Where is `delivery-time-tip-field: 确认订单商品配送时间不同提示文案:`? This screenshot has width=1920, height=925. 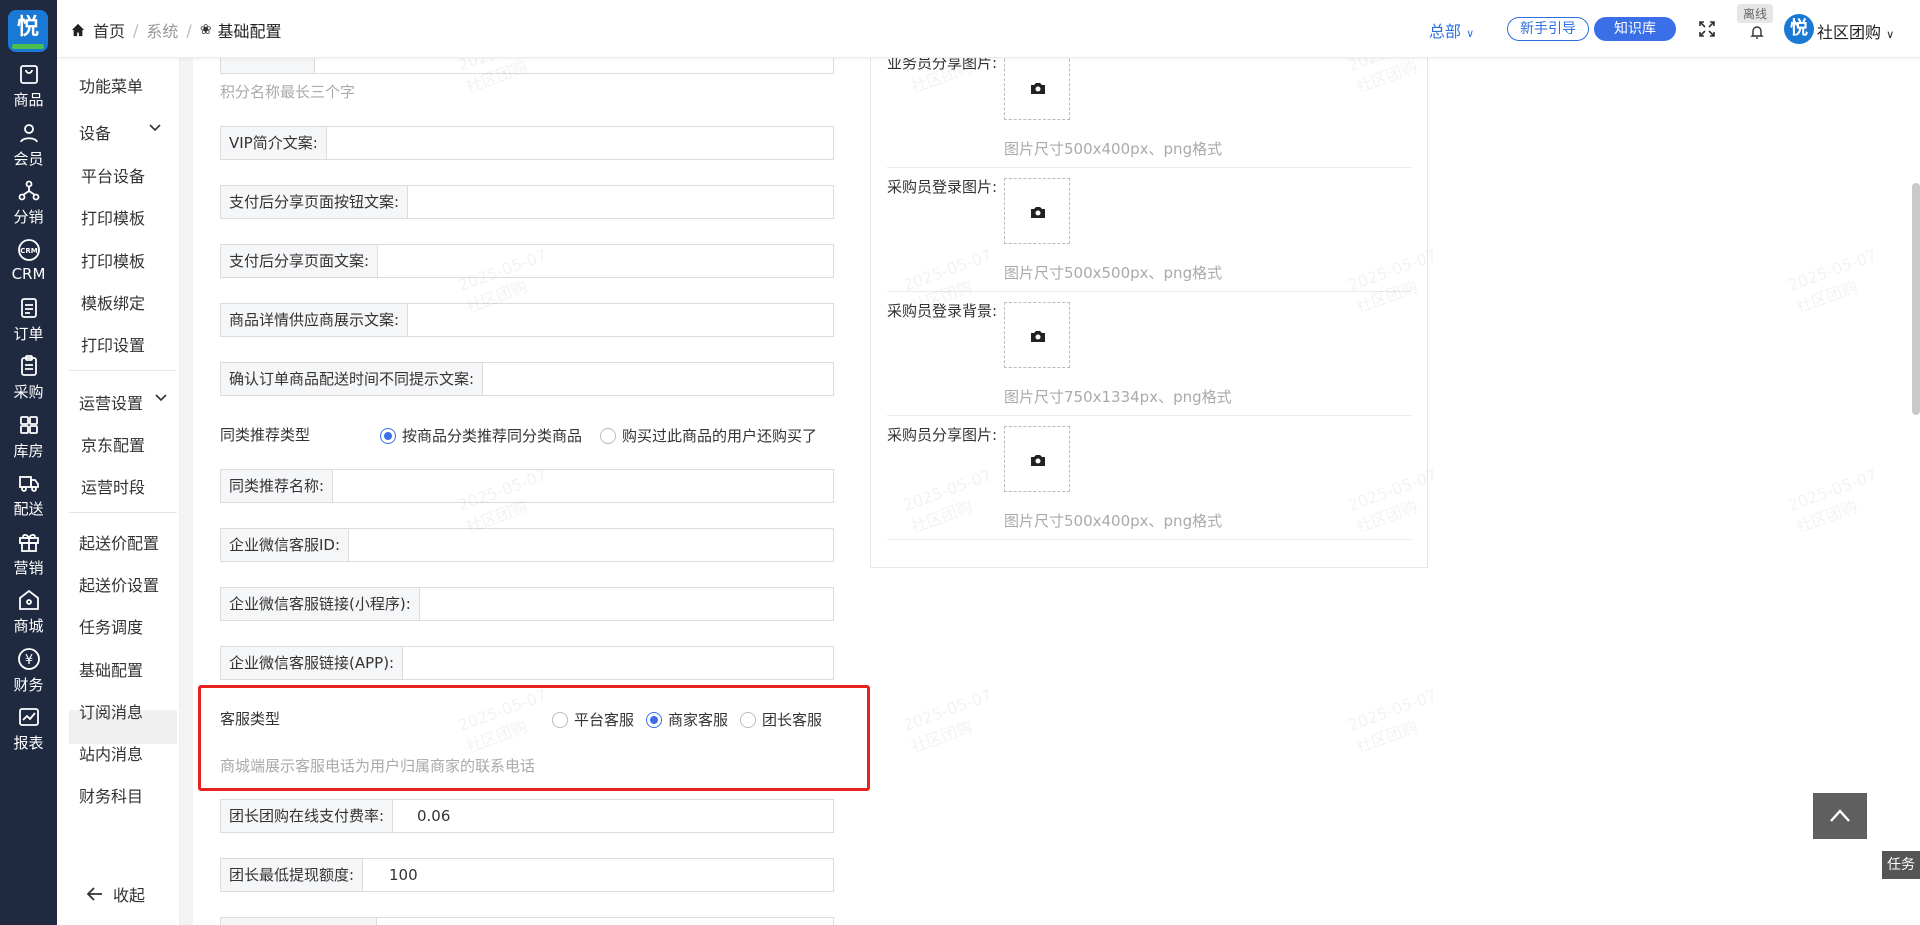
delivery-time-tip-field: 确认订单商品配送时间不同提示文案: is located at coordinates (527, 379).